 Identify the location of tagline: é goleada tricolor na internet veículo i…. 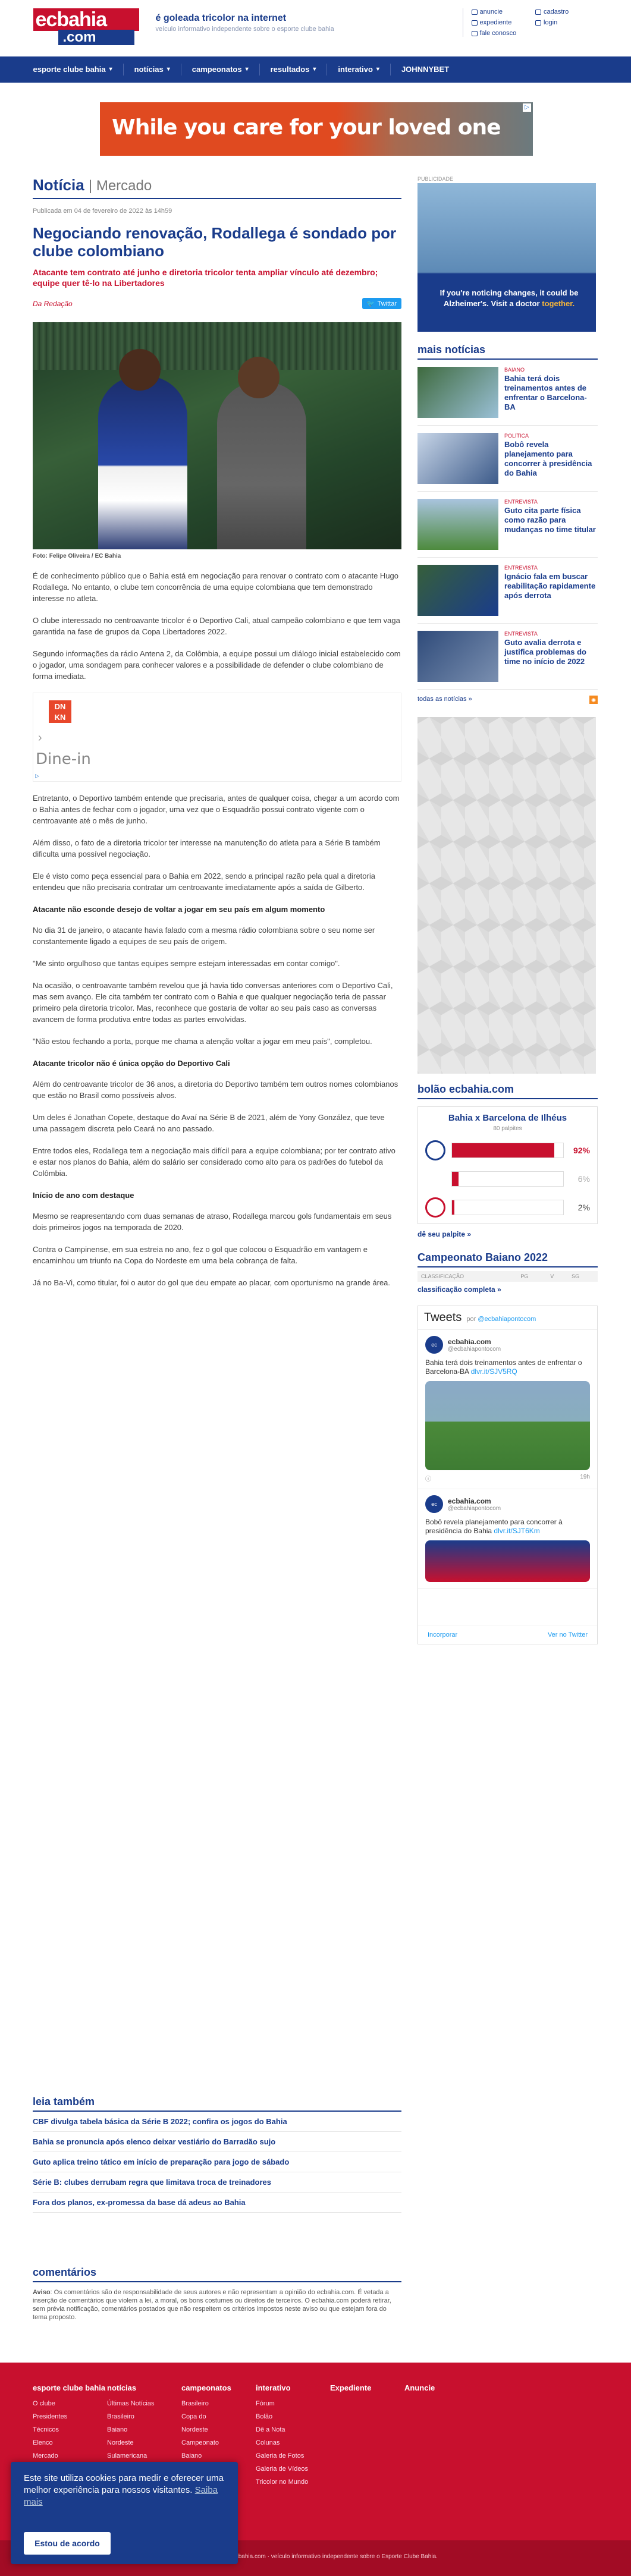
(245, 23).